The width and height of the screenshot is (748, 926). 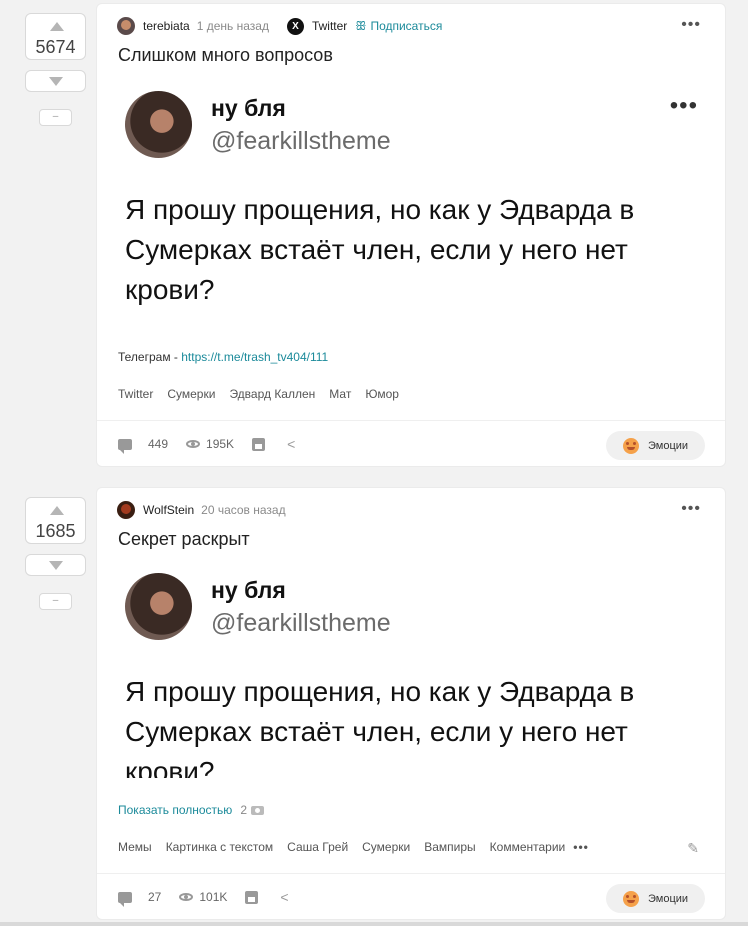 I want to click on upvote-button: 1685, so click(x=55, y=520).